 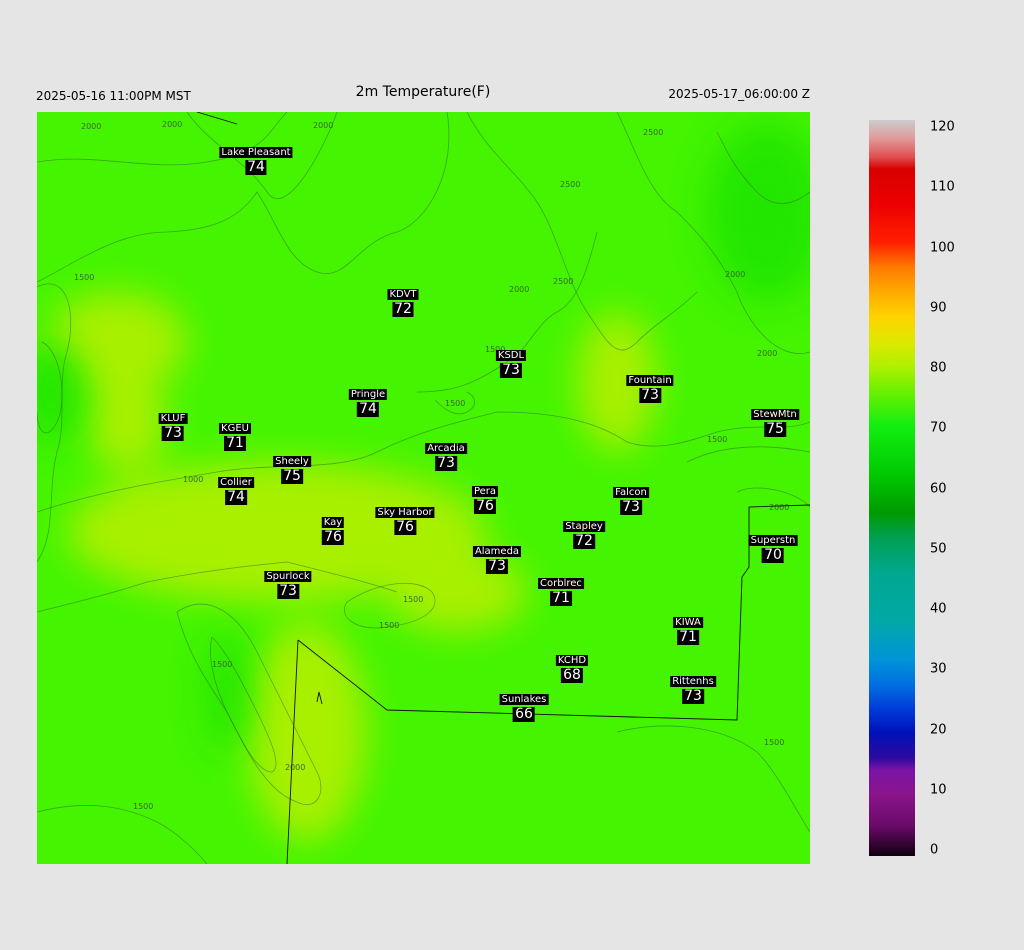 I want to click on station-name: Spurlock, so click(x=288, y=576).